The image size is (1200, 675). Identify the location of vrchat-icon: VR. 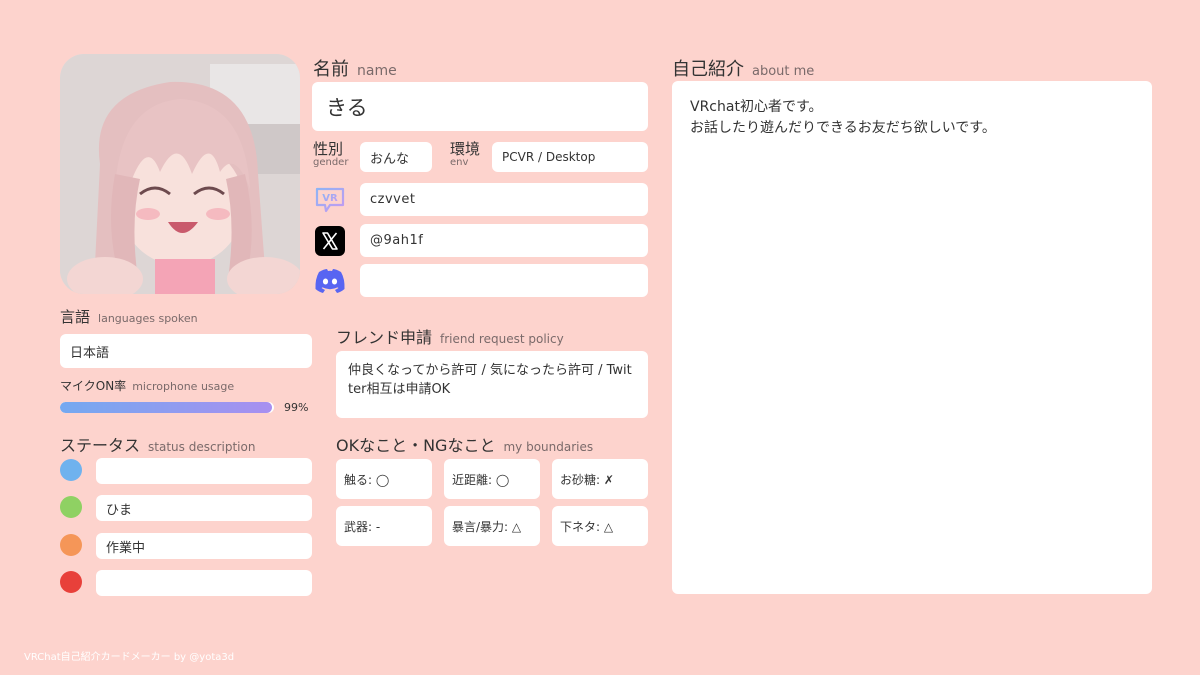
(330, 200).